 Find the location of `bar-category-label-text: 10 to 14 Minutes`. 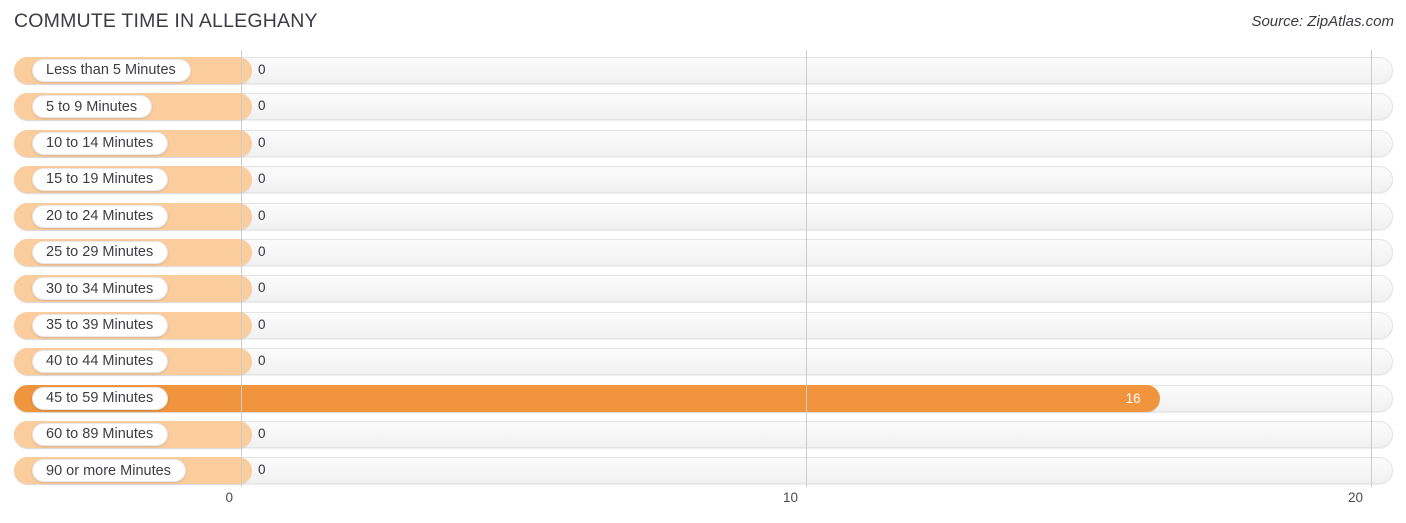

bar-category-label-text: 10 to 14 Minutes is located at coordinates (100, 143).